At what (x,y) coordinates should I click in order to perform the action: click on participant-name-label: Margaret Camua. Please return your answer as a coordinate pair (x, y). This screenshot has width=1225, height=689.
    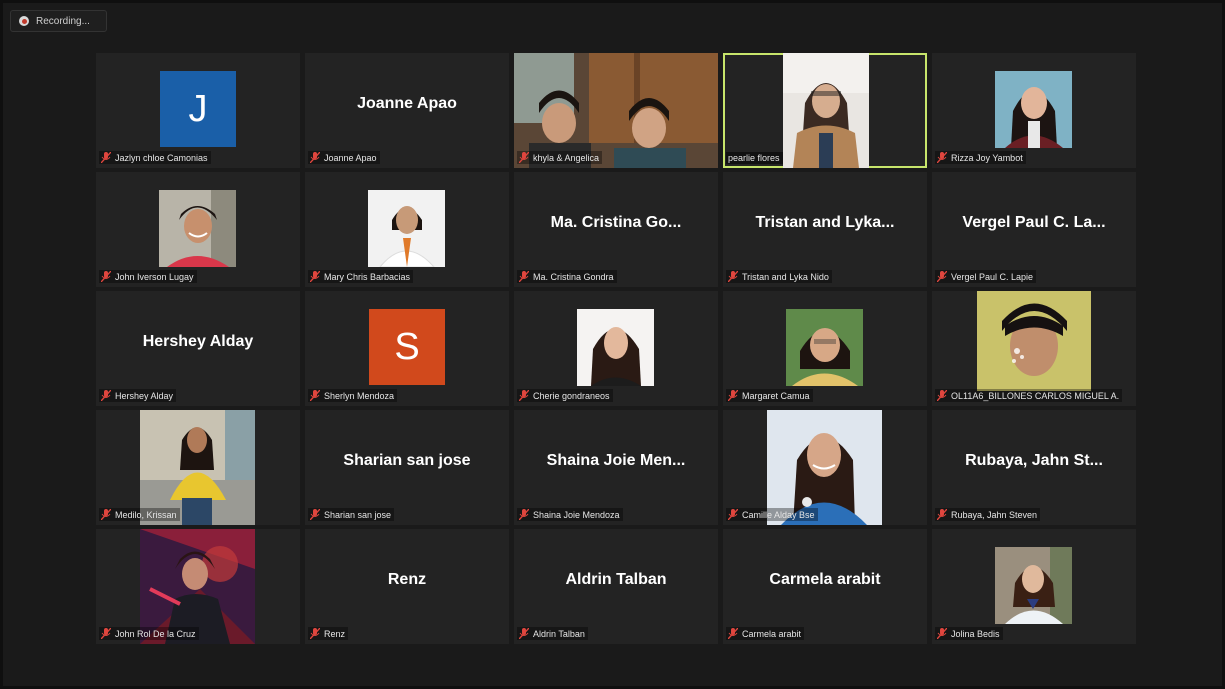
    Looking at the image, I should click on (769, 395).